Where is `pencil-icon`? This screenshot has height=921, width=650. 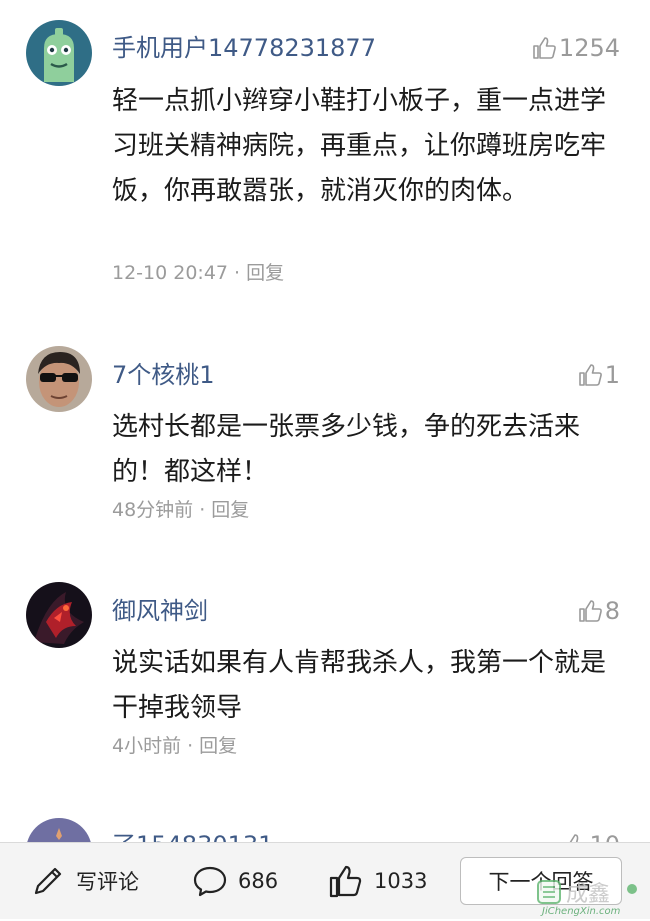
pencil-icon is located at coordinates (48, 881).